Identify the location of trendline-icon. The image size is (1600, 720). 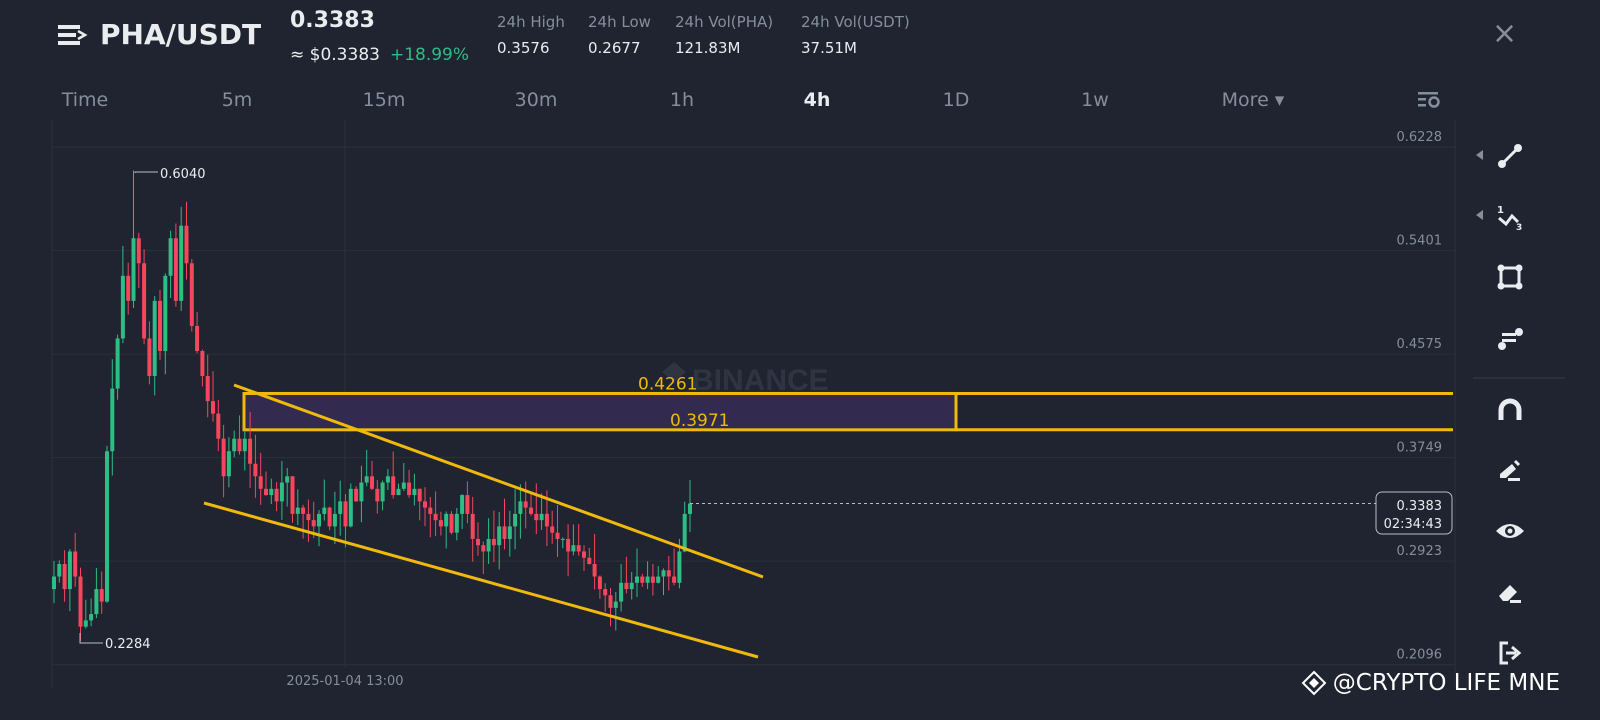
(1510, 156).